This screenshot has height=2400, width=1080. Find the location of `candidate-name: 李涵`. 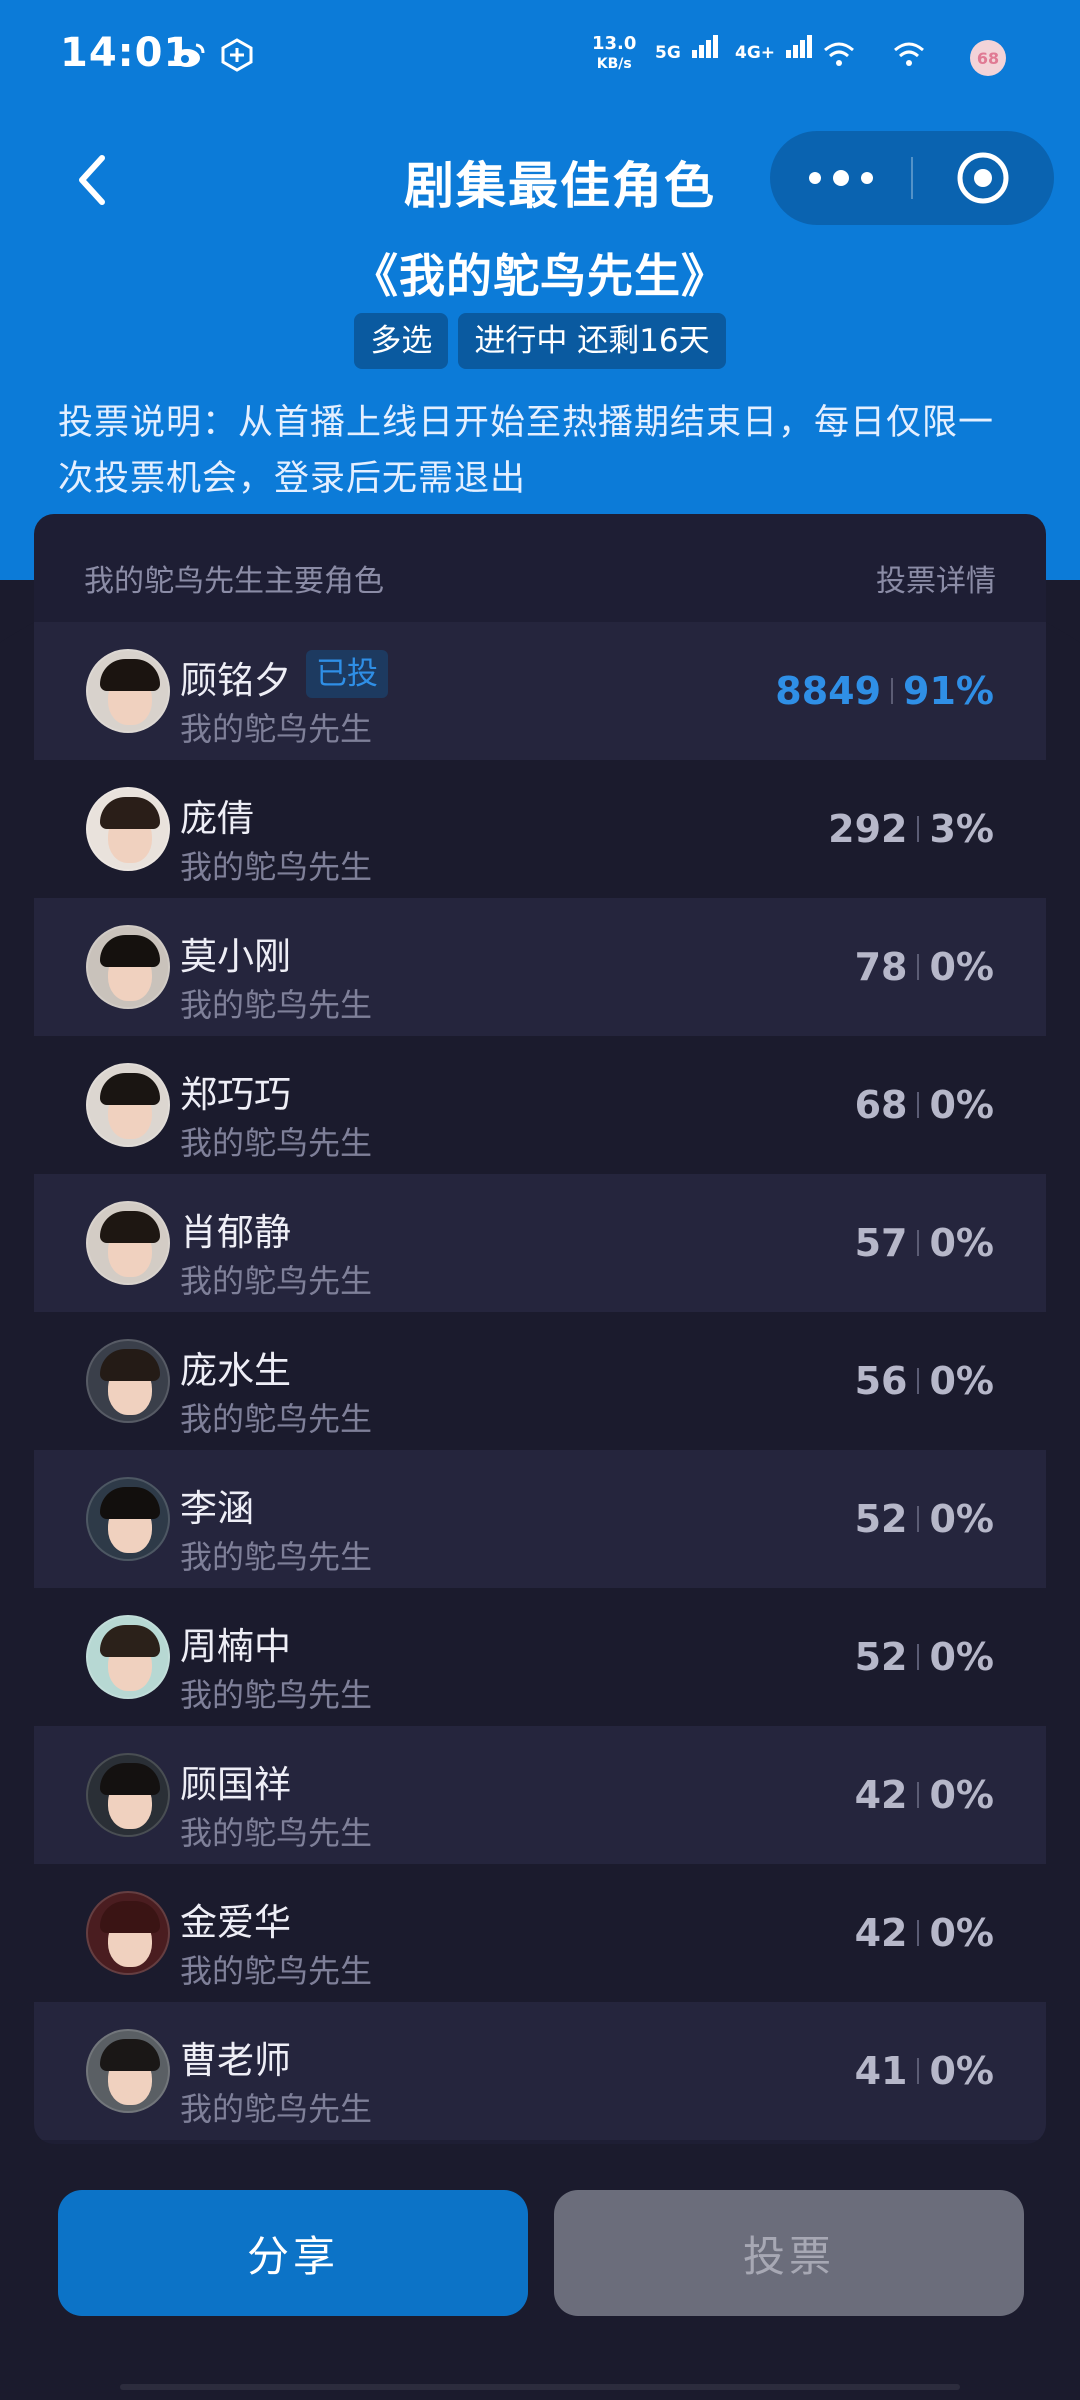

candidate-name: 李涵 is located at coordinates (217, 1508).